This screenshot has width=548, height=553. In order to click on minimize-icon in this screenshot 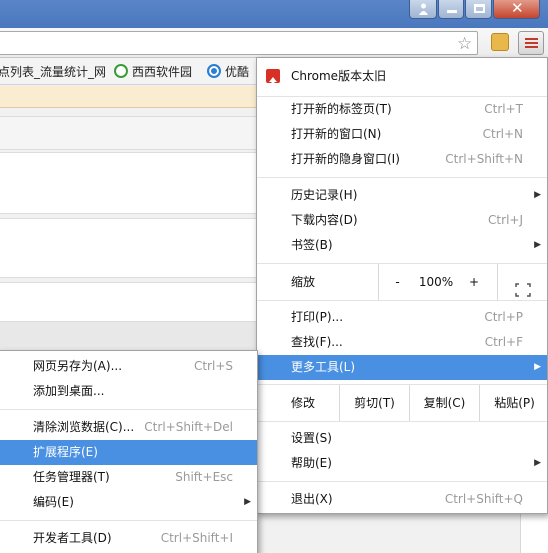, I will do `click(452, 11)`.